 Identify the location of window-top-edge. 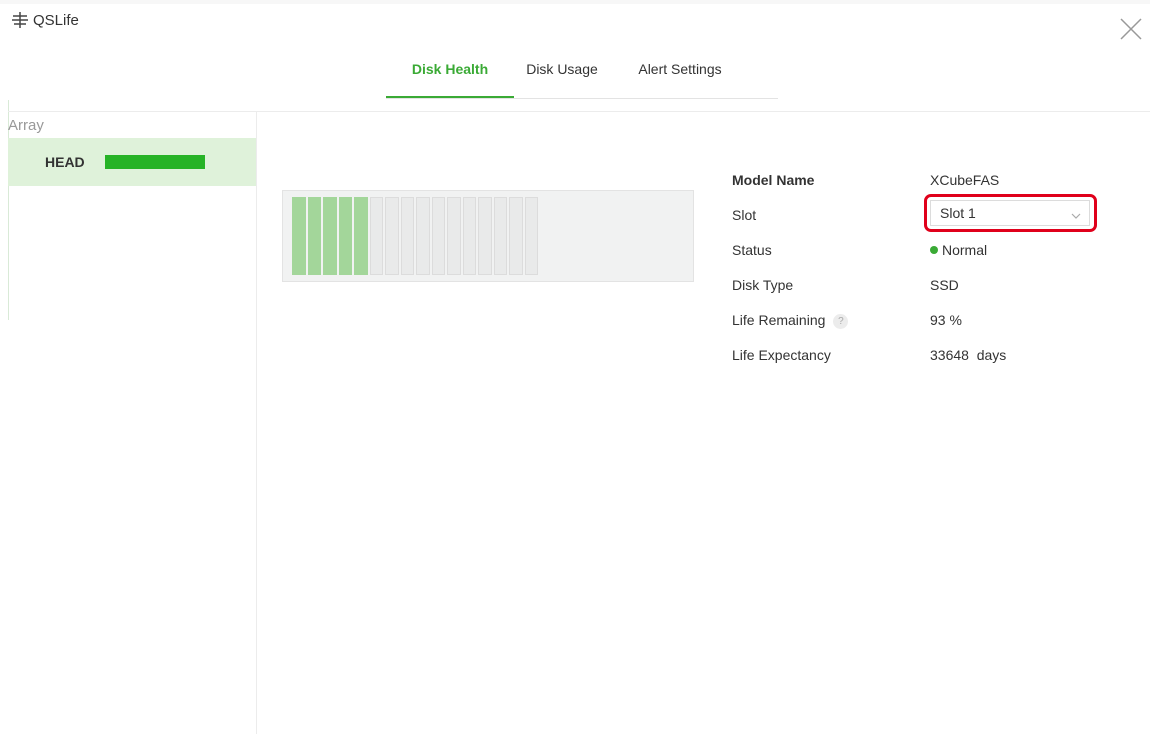
(575, 2).